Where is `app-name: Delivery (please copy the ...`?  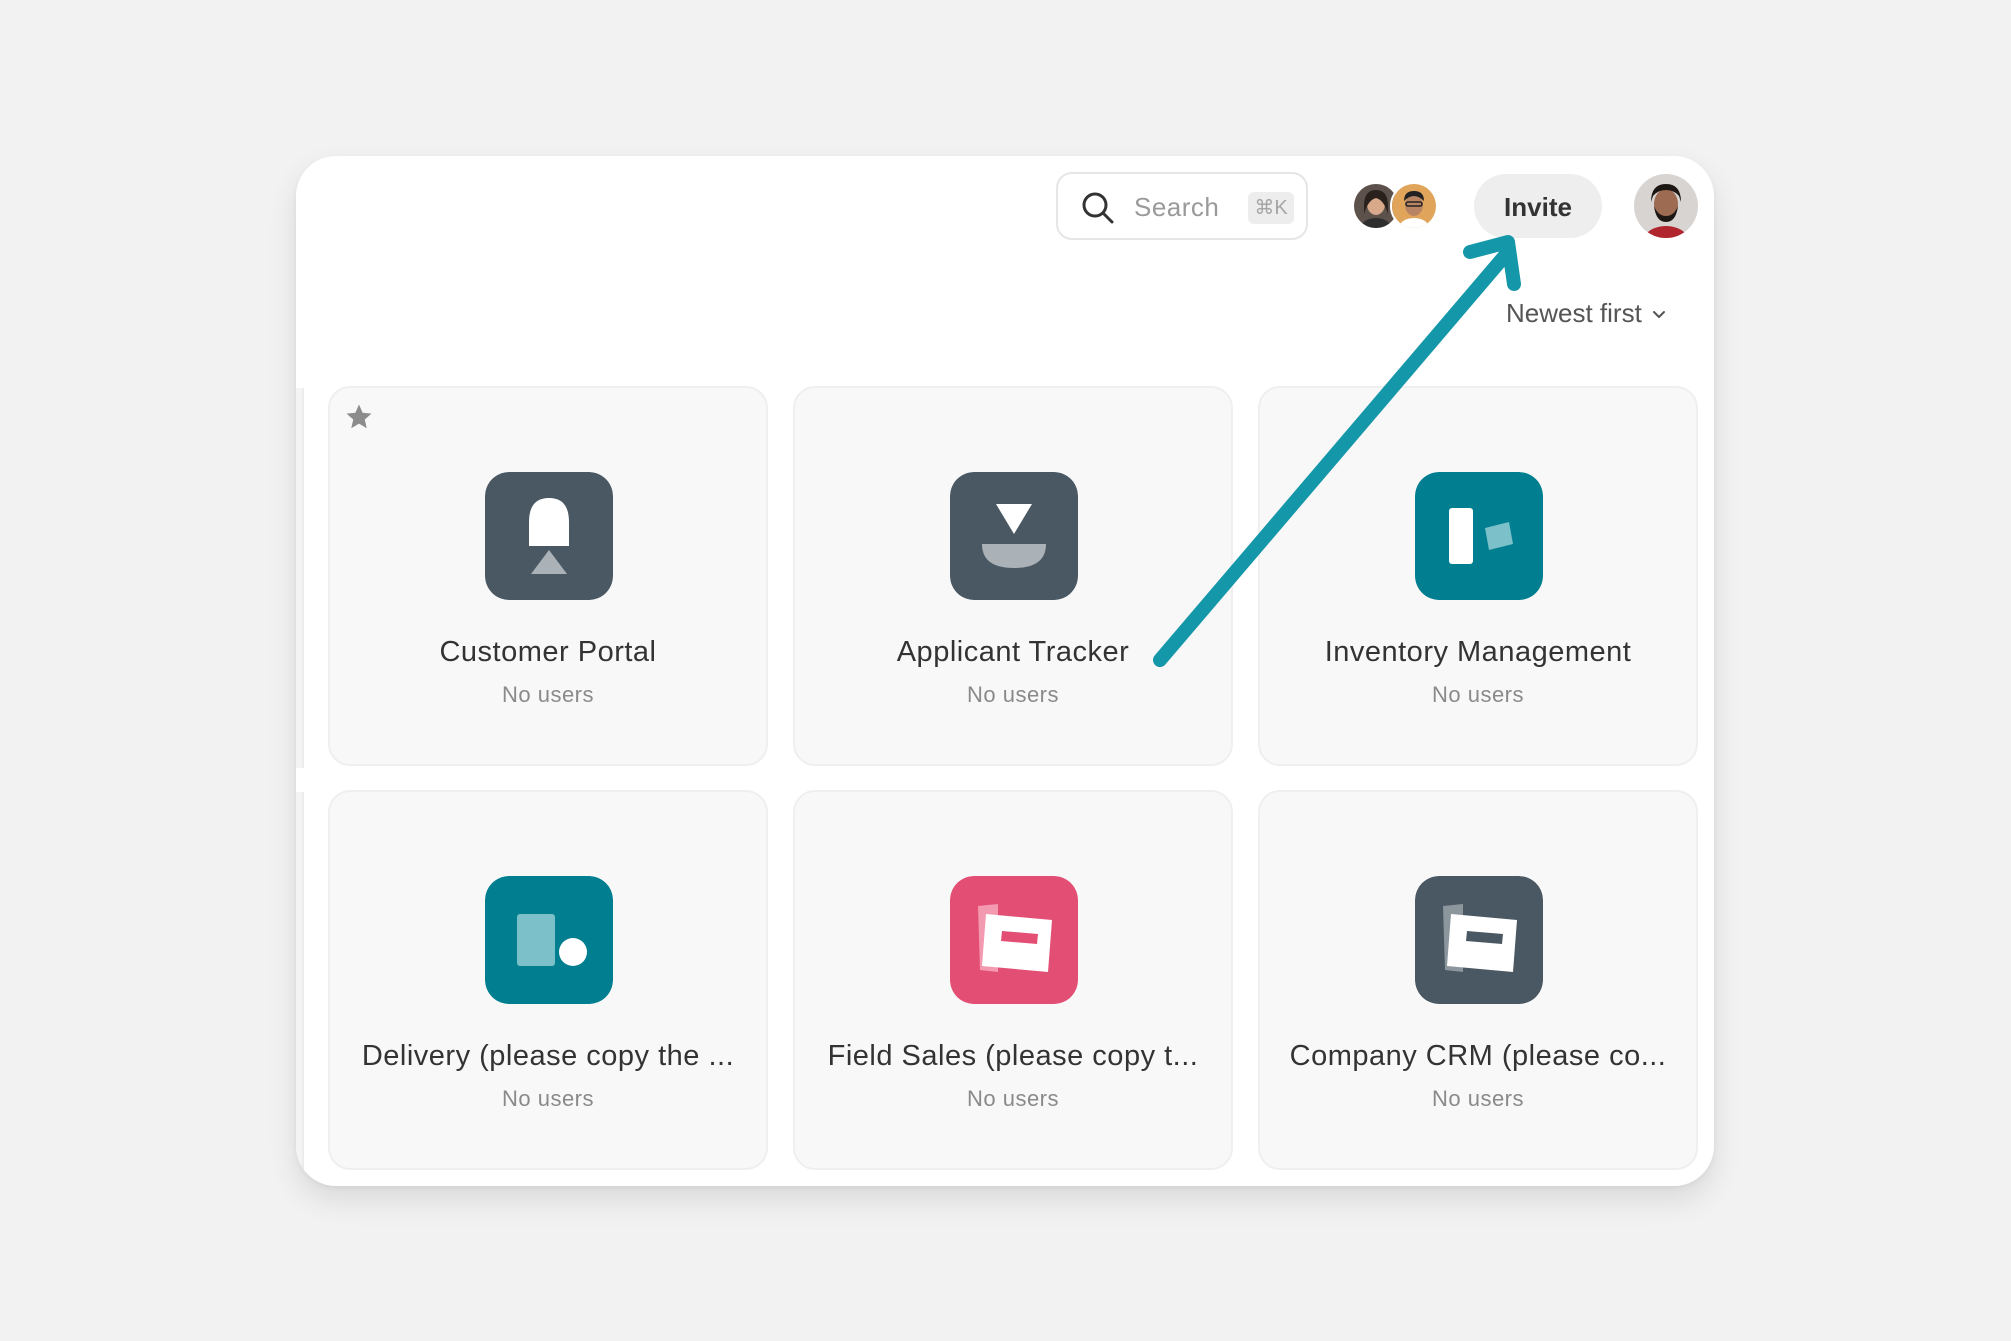 app-name: Delivery (please copy the ... is located at coordinates (548, 1056).